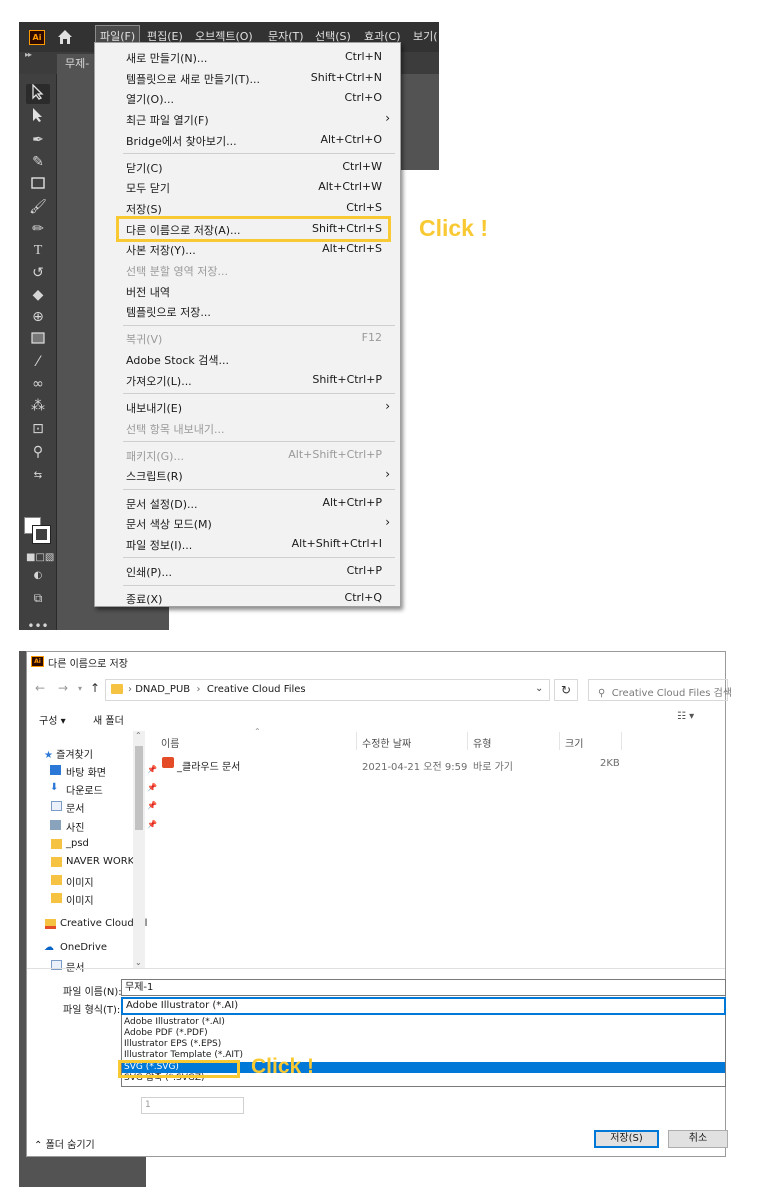 Image resolution: width=760 pixels, height=1200 pixels. What do you see at coordinates (38, 452) in the screenshot?
I see `zoom-tool-icon: ⚲` at bounding box center [38, 452].